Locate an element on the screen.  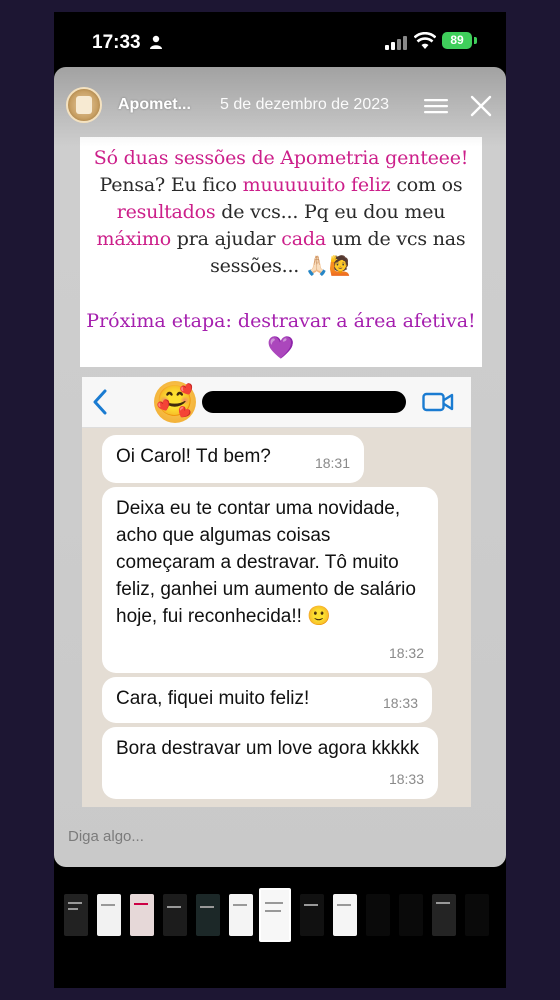
caption-part: Só duas sessões de Apometria genteee! is located at coordinates (281, 158).